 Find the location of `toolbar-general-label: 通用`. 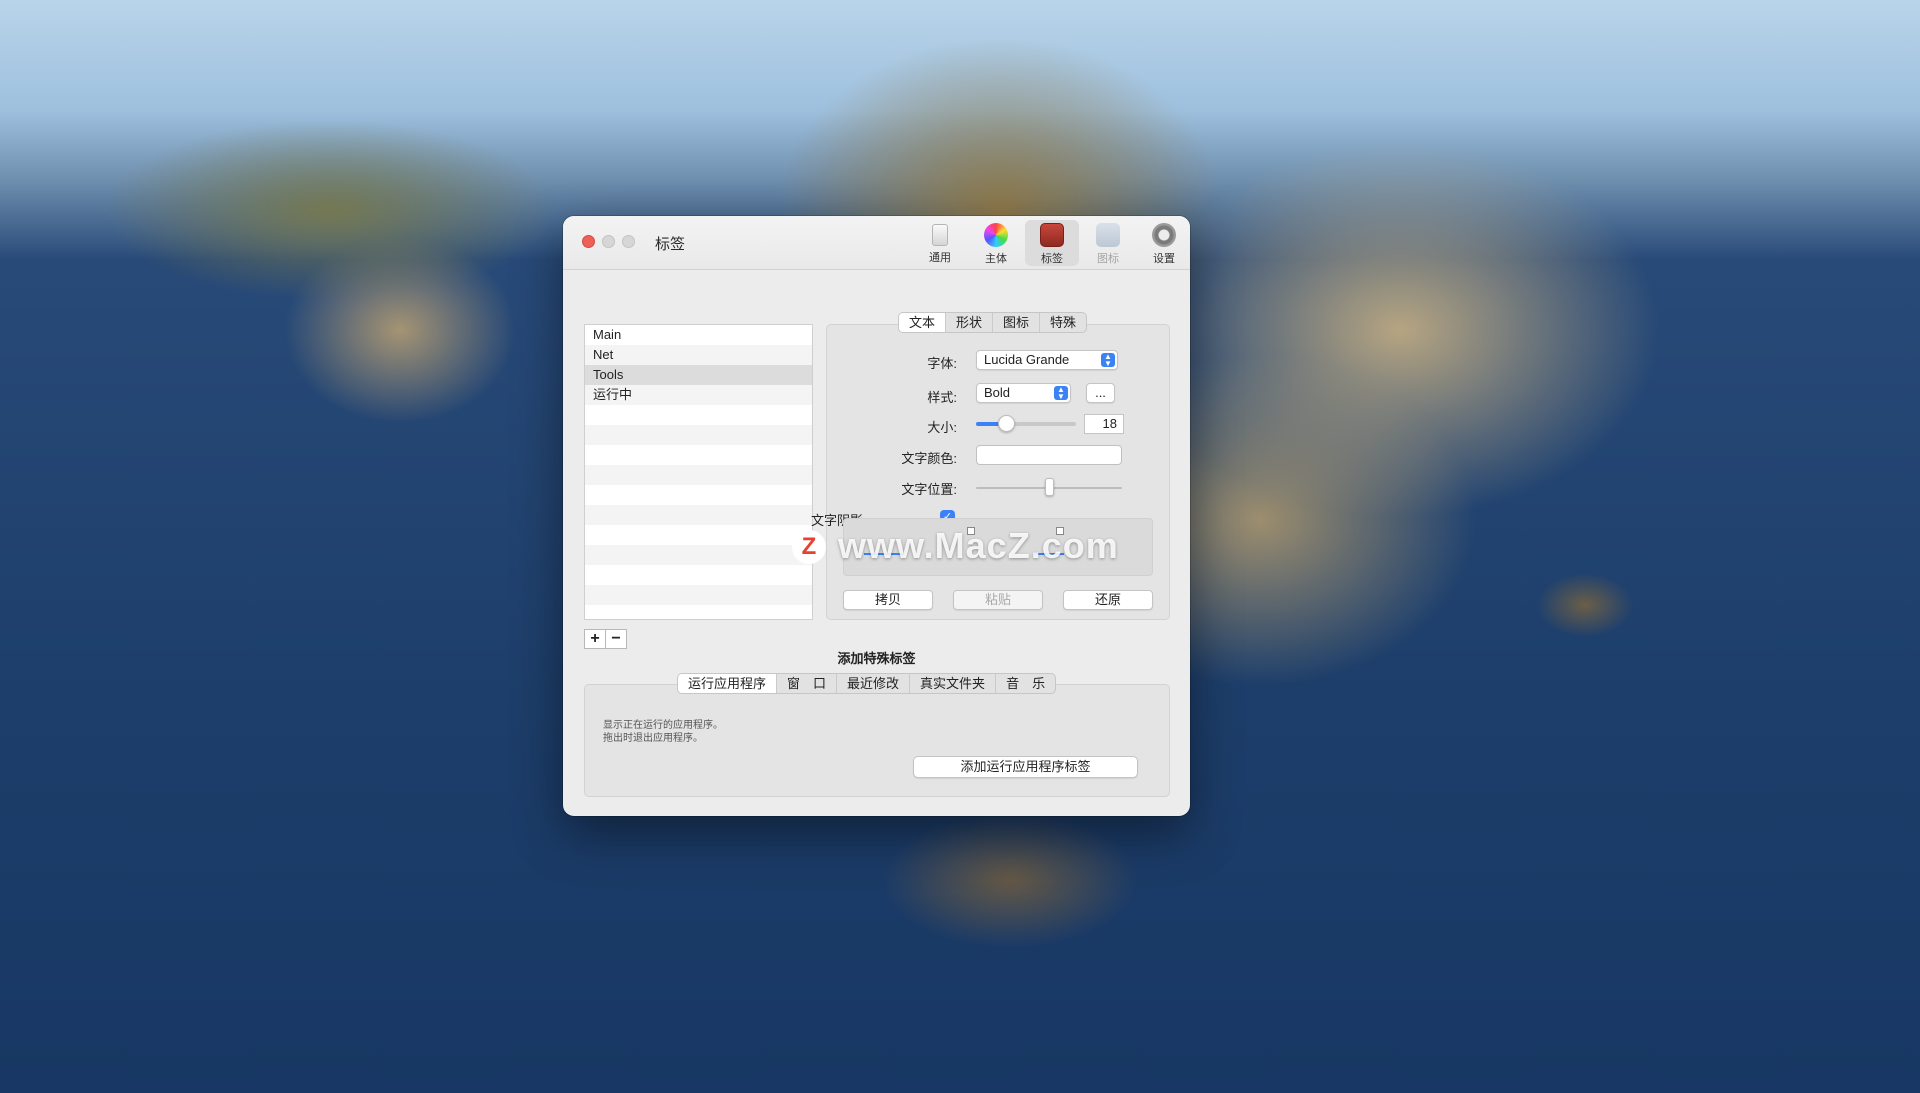

toolbar-general-label: 通用 is located at coordinates (940, 258).